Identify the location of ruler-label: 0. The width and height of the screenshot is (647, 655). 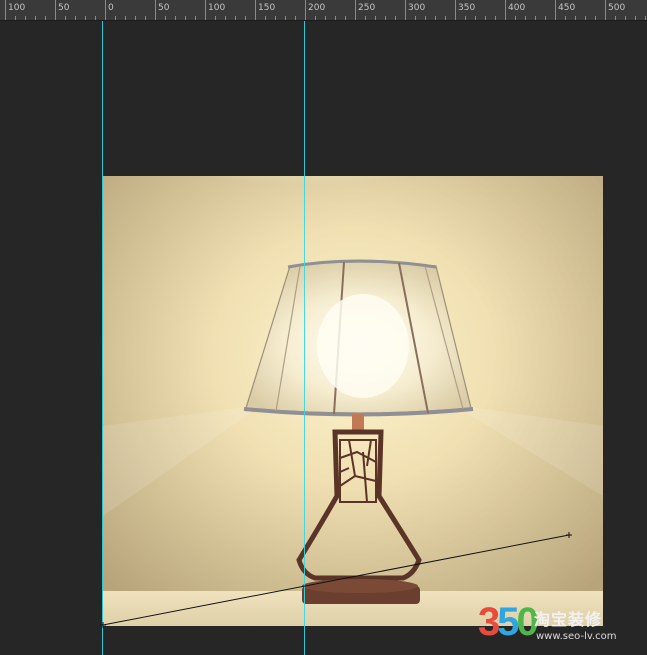
(111, 8).